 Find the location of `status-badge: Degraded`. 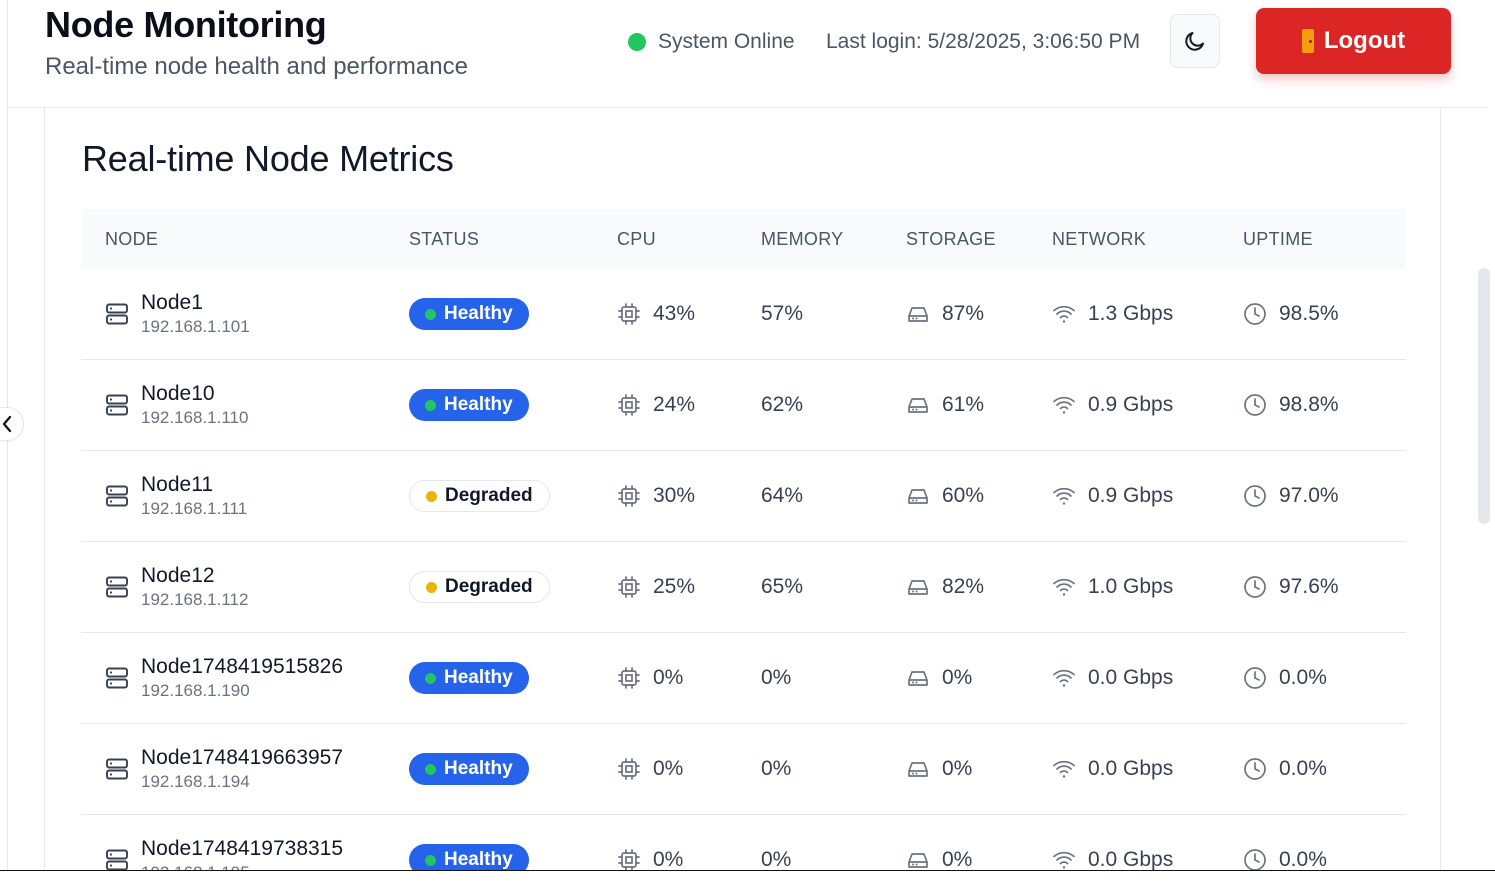

status-badge: Degraded is located at coordinates (479, 496).